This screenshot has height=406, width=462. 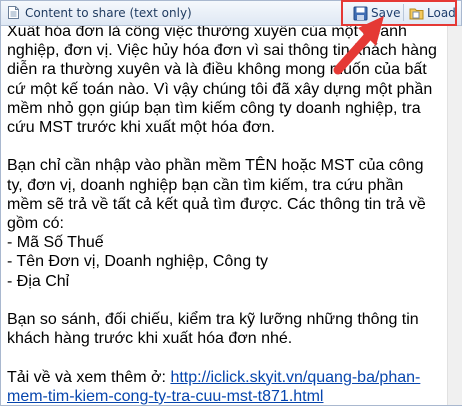 What do you see at coordinates (403, 12) in the screenshot?
I see `toolbar-separator` at bounding box center [403, 12].